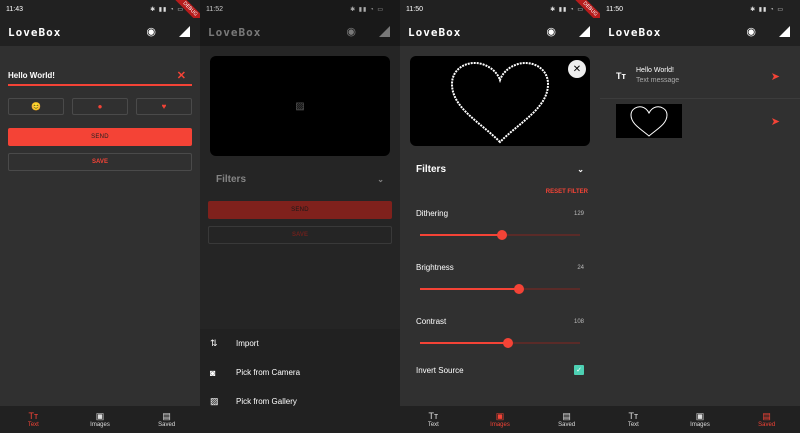 The height and width of the screenshot is (433, 800). Describe the element at coordinates (579, 370) in the screenshot. I see `invert-checkbox: ✓` at that location.